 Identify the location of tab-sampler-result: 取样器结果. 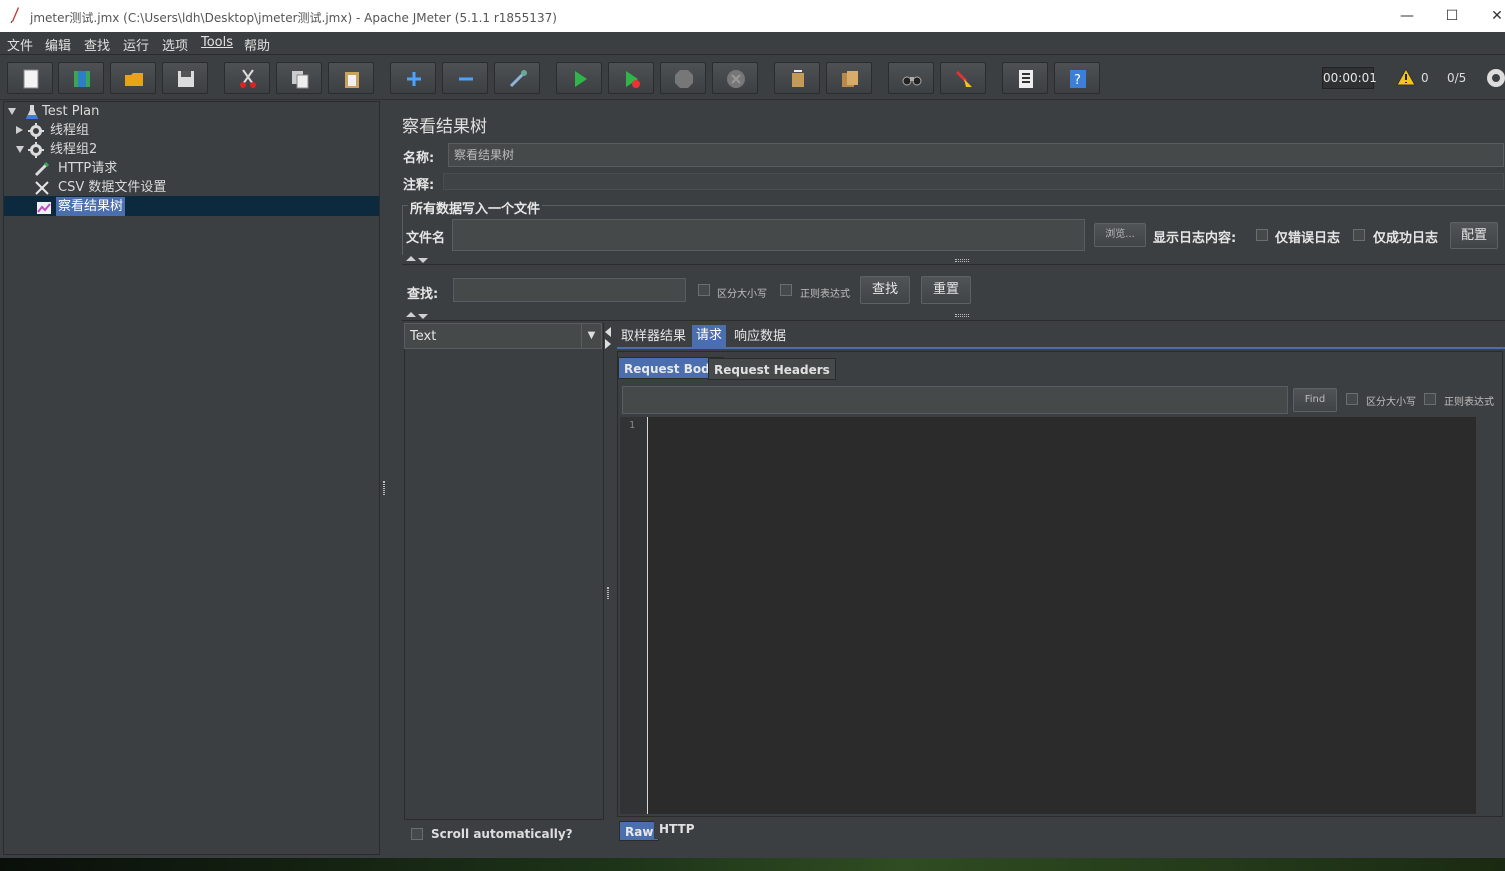
(653, 337).